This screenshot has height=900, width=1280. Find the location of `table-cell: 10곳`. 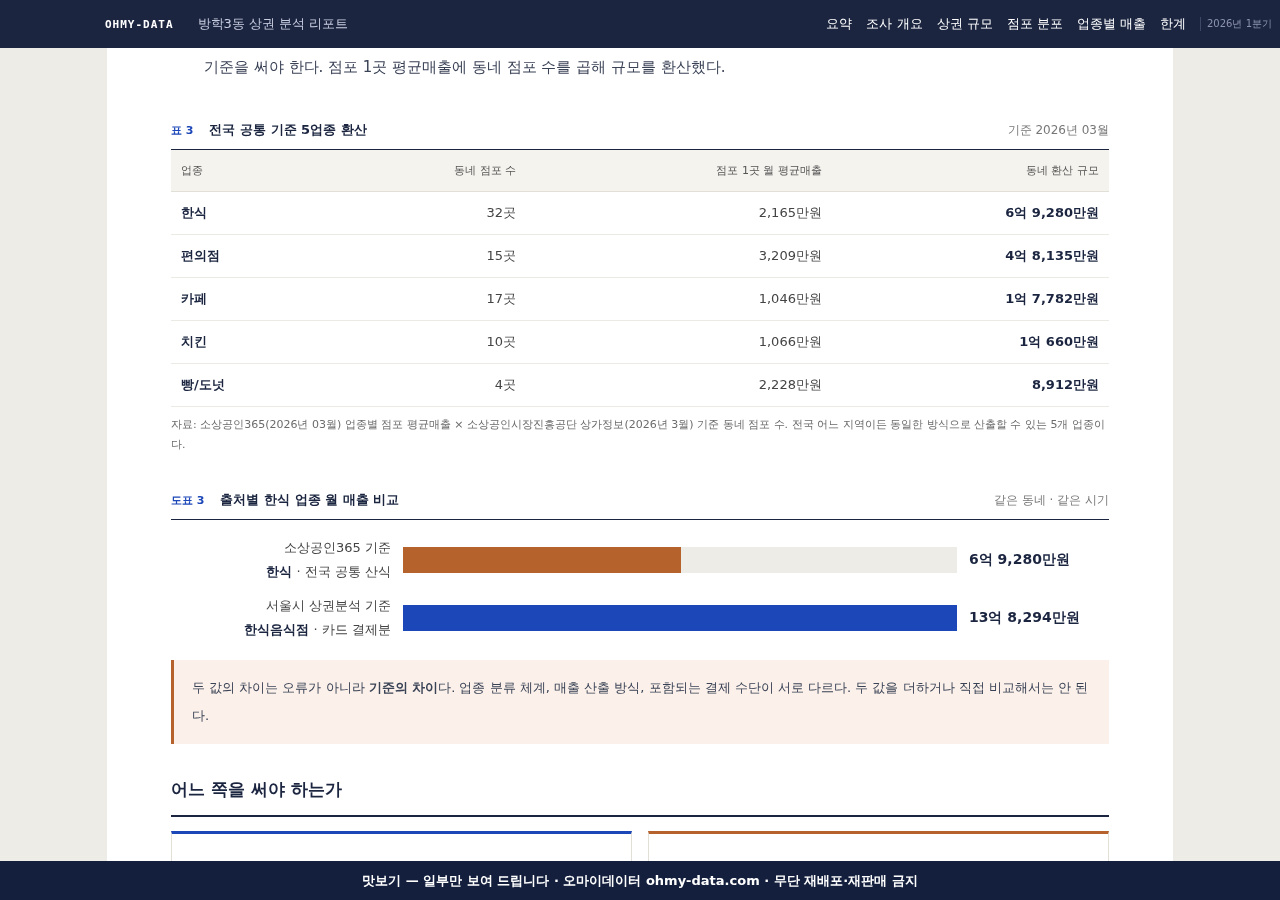

table-cell: 10곳 is located at coordinates (426, 342).